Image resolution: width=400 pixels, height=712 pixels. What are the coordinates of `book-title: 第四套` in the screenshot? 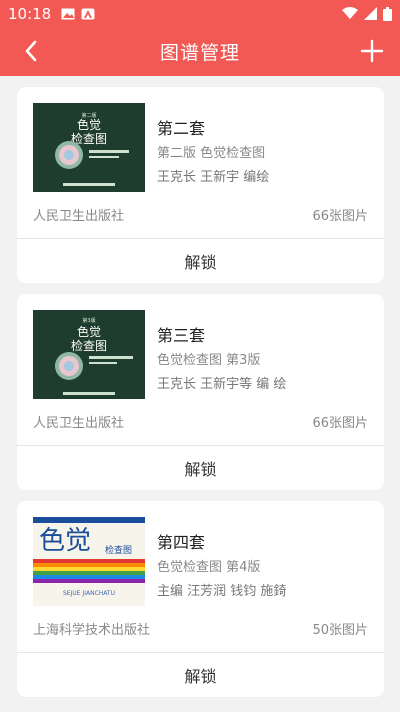 It's located at (181, 542).